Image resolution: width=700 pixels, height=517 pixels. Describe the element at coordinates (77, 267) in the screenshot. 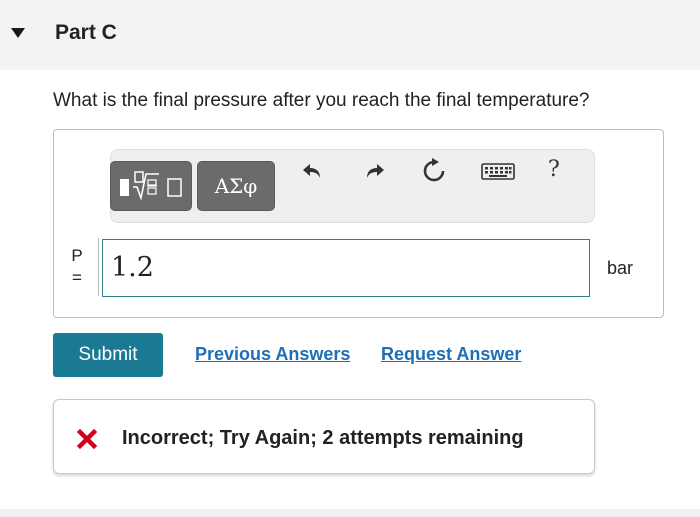

I see `variable-label: P =` at that location.